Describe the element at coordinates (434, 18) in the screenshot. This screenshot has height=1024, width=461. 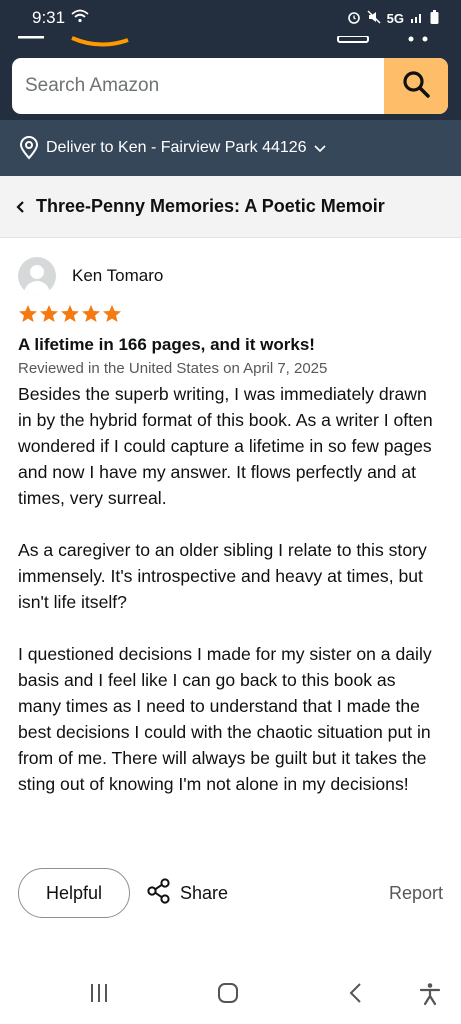
I see `battery-icon` at that location.